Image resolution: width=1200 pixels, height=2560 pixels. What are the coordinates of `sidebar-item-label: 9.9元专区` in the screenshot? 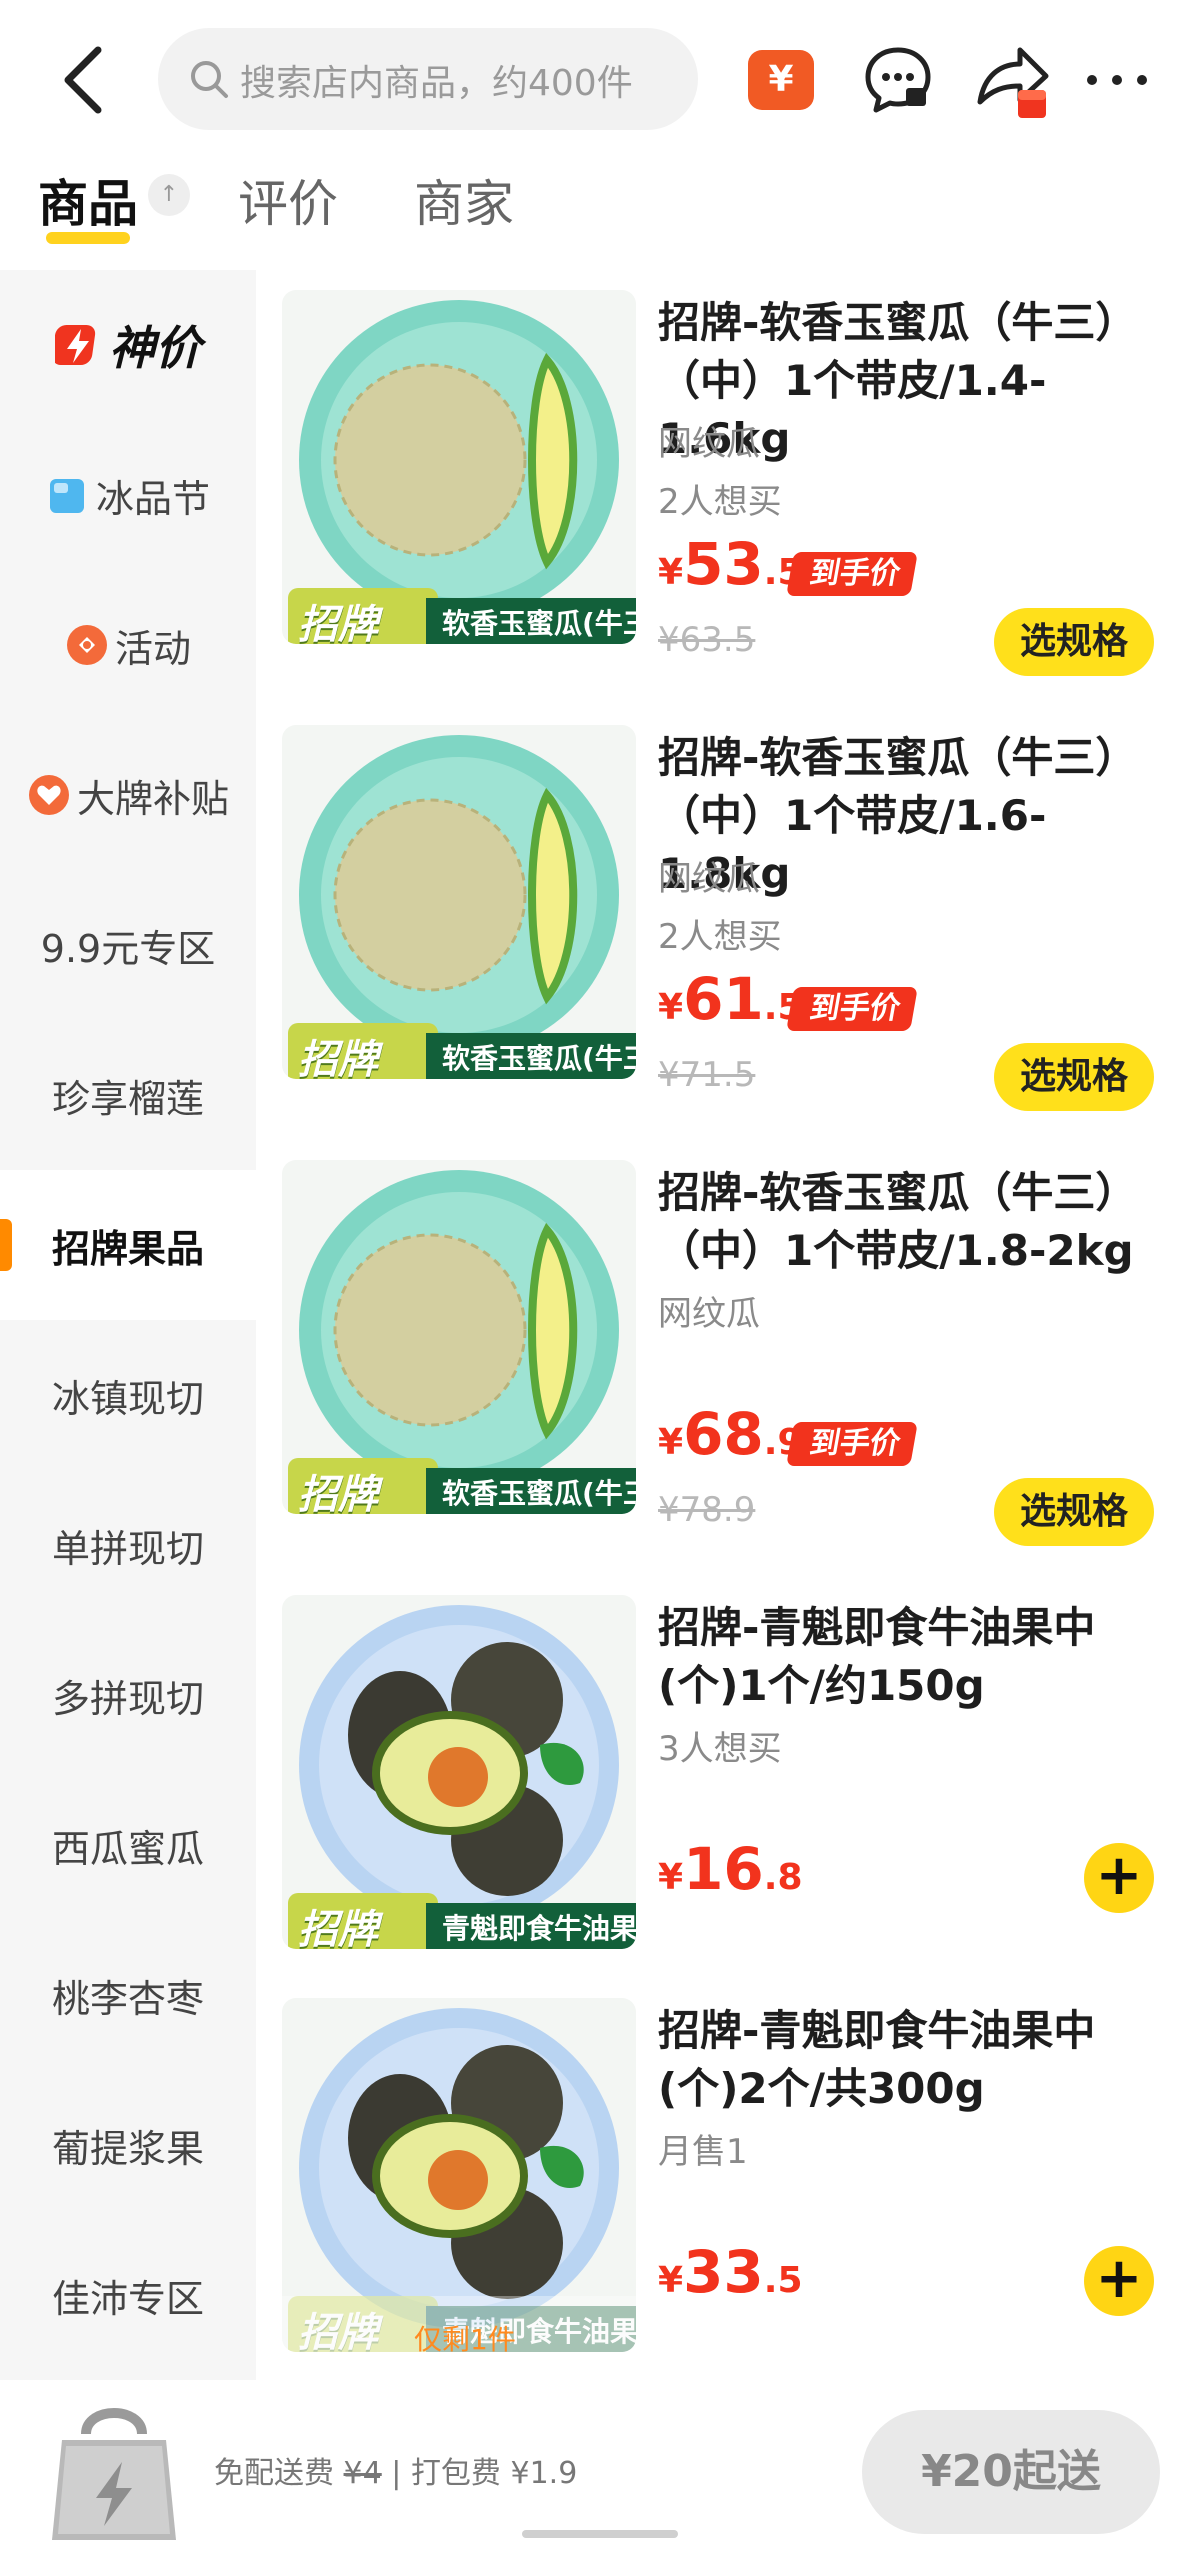 It's located at (128, 948).